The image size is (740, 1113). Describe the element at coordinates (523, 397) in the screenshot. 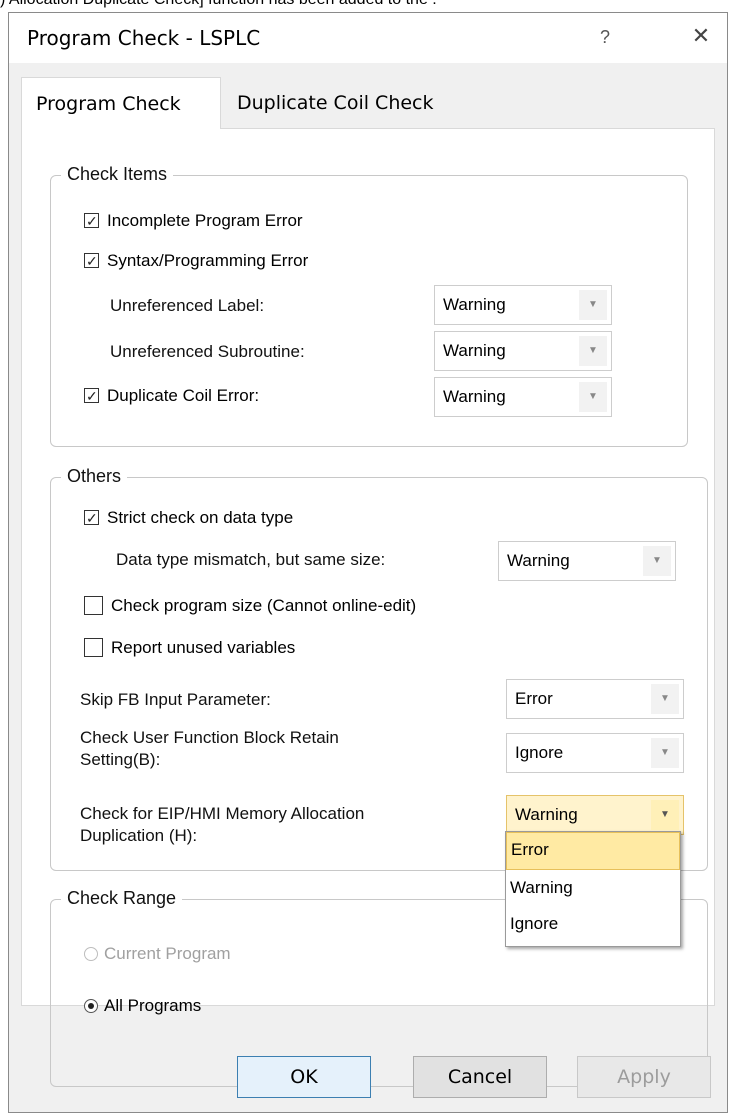

I see `duplicate-coil-error-select: Warning ▼` at that location.